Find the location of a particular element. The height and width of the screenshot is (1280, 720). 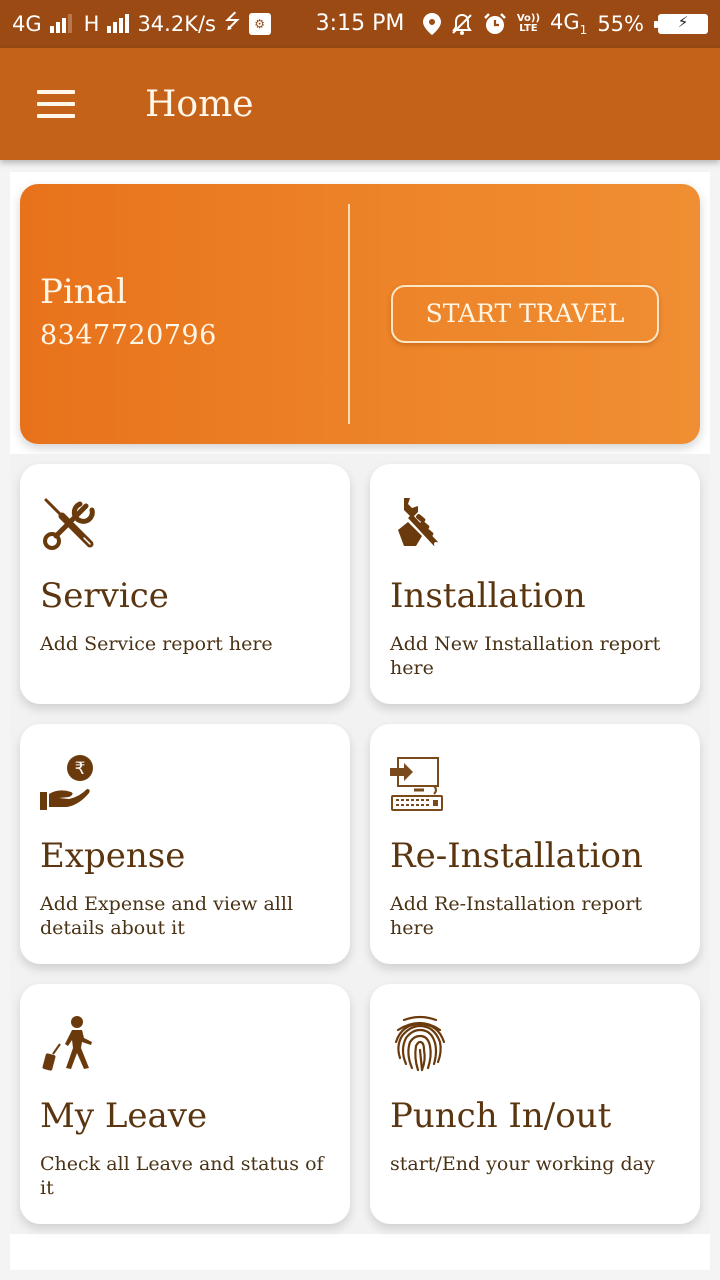

hamburger-menu-icon is located at coordinates (56, 104).